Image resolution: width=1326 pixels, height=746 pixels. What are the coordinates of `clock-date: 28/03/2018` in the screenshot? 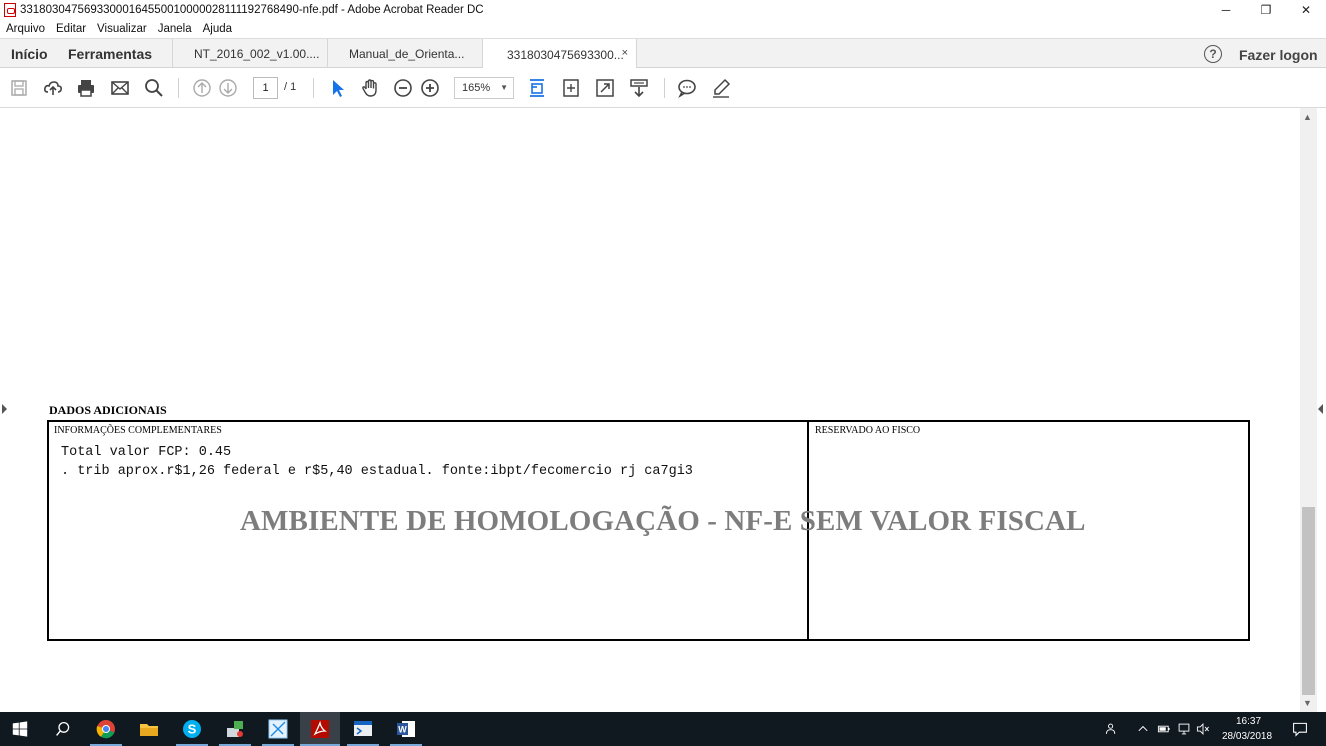 It's located at (1247, 736).